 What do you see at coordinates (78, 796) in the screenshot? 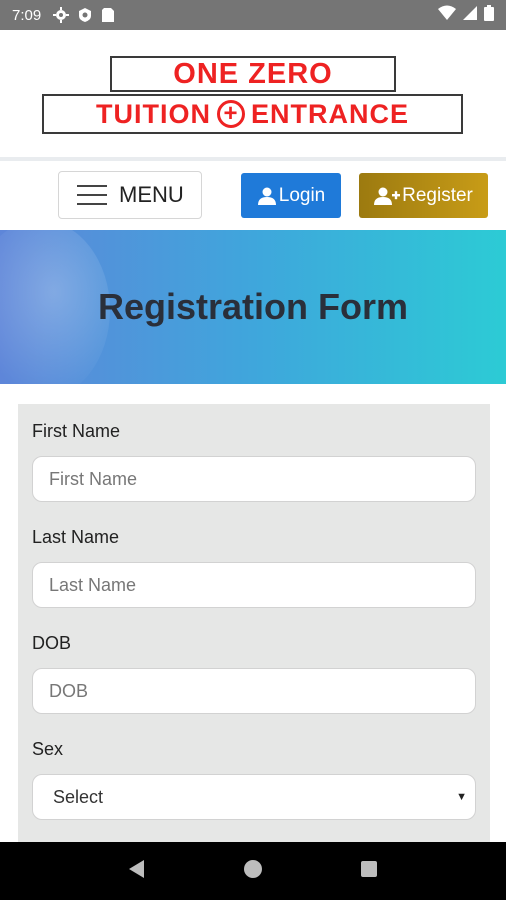
I see `sex-select-value: Select` at bounding box center [78, 796].